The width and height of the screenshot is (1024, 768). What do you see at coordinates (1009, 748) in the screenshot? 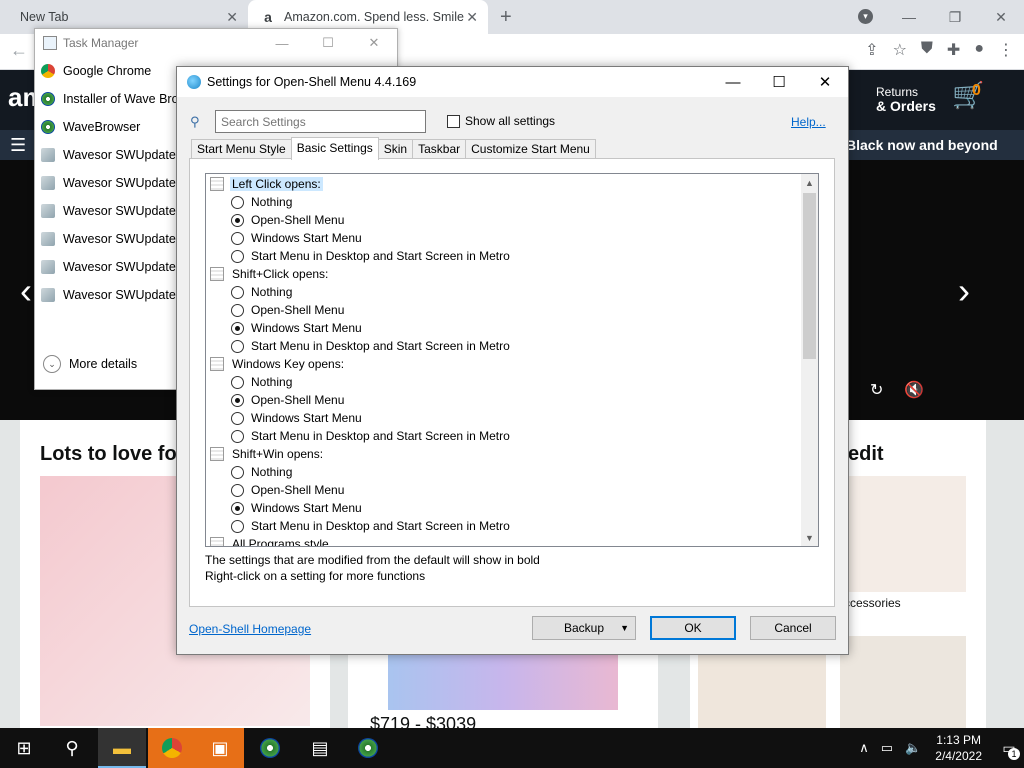
I see `notification-center-button: ▭ 1` at bounding box center [1009, 748].